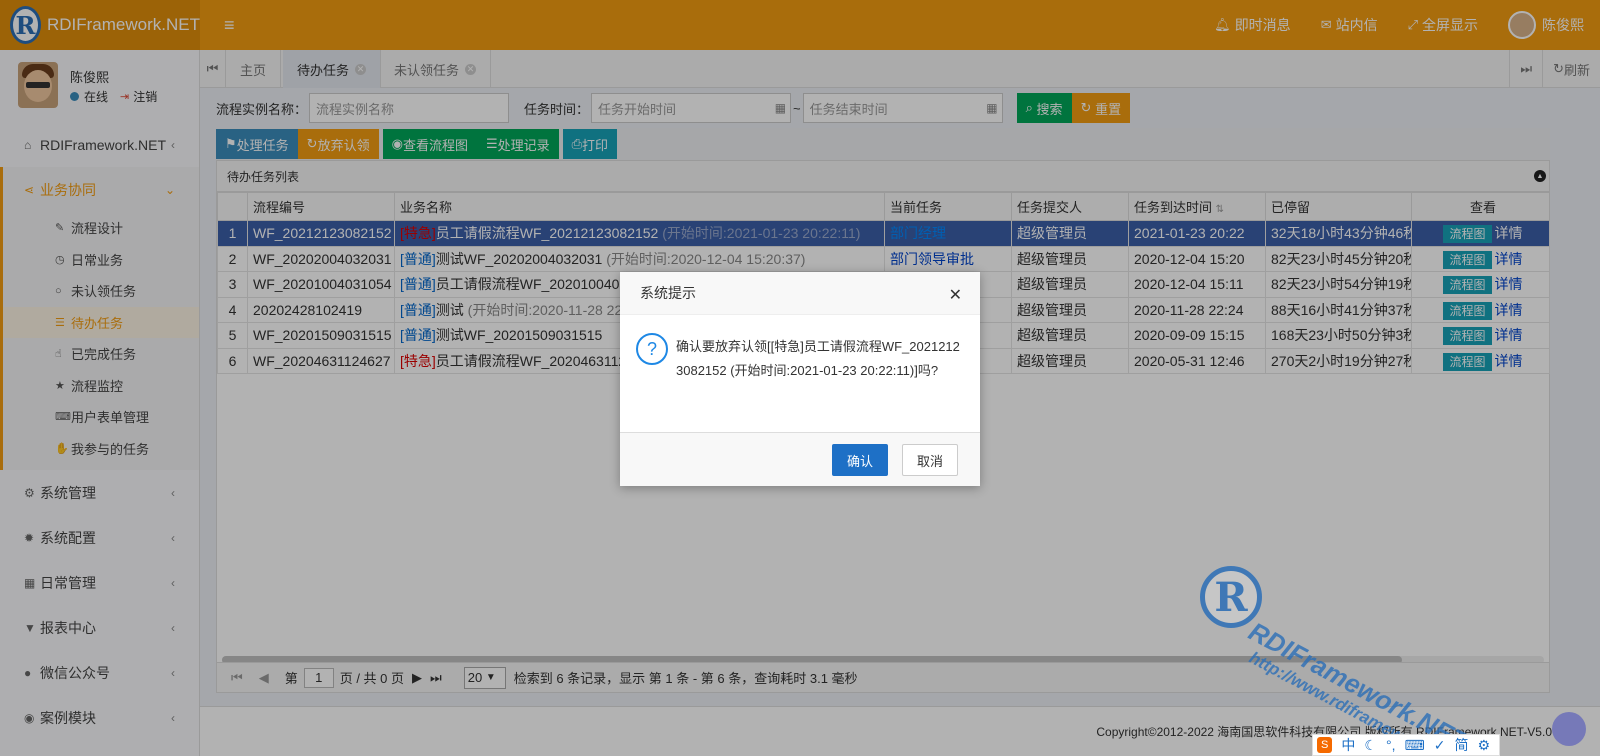 Image resolution: width=1600 pixels, height=756 pixels. Describe the element at coordinates (930, 460) in the screenshot. I see `cancel-button: 取消` at that location.